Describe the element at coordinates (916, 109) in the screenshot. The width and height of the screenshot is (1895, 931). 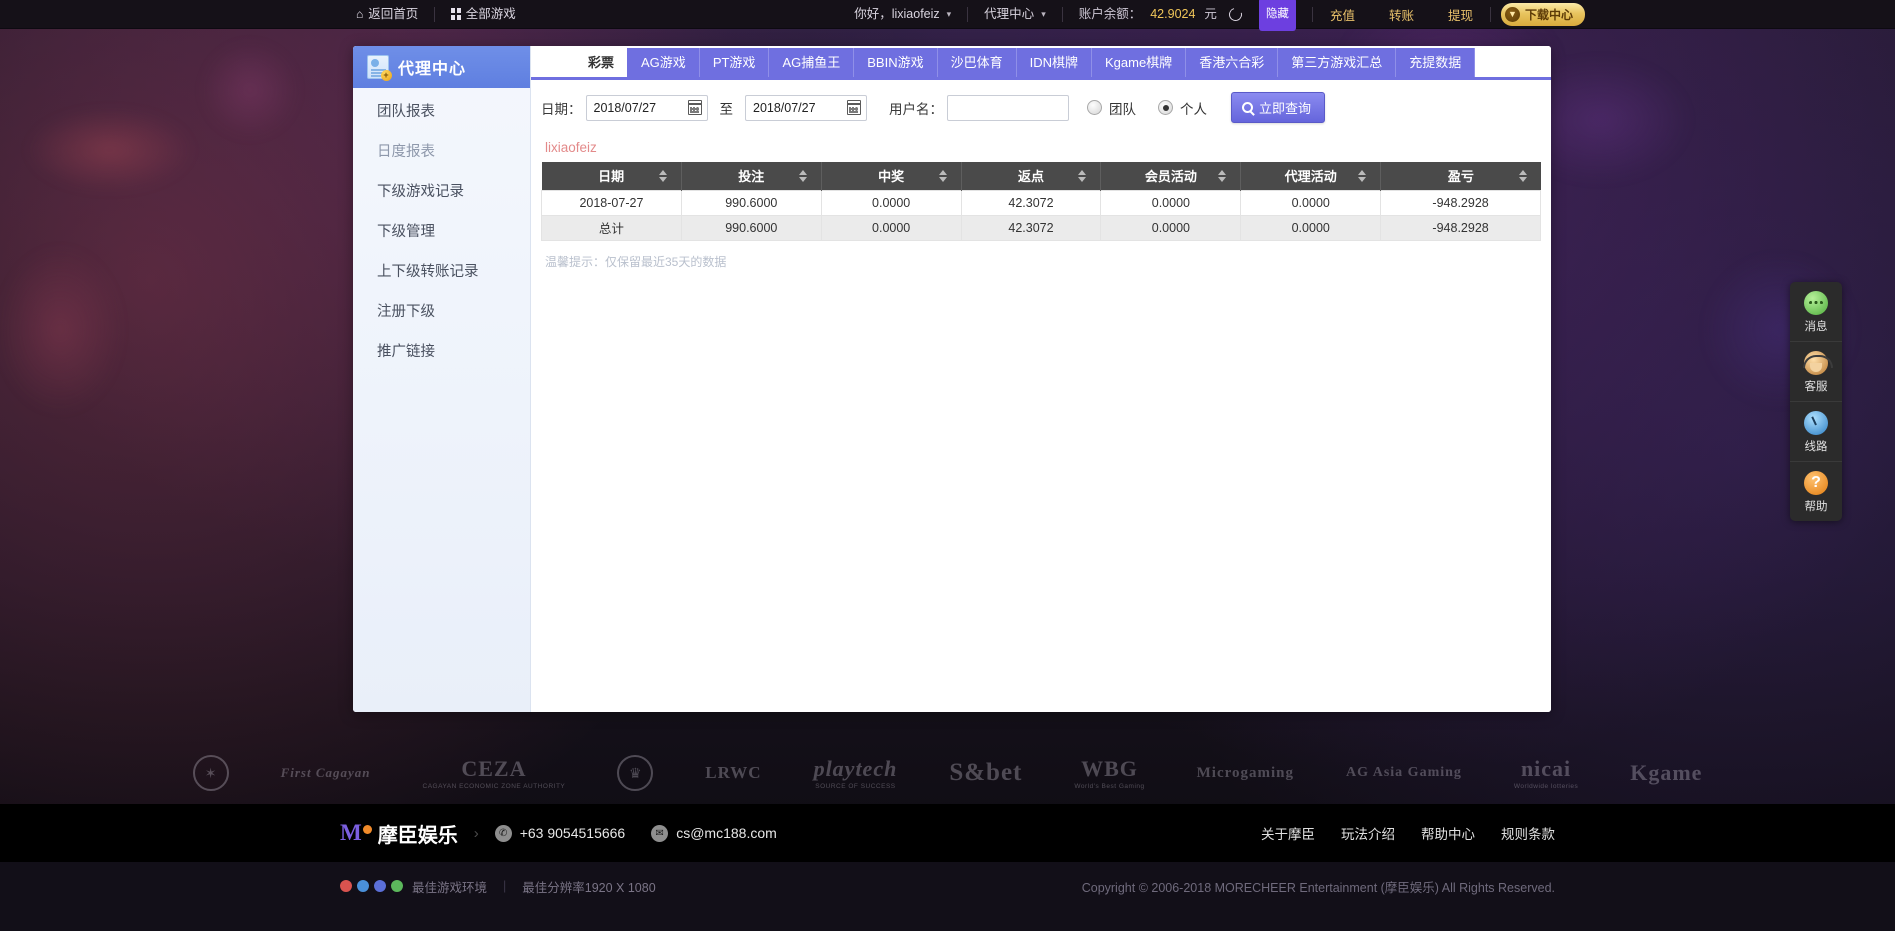
I see `username-label: 用户名：` at that location.